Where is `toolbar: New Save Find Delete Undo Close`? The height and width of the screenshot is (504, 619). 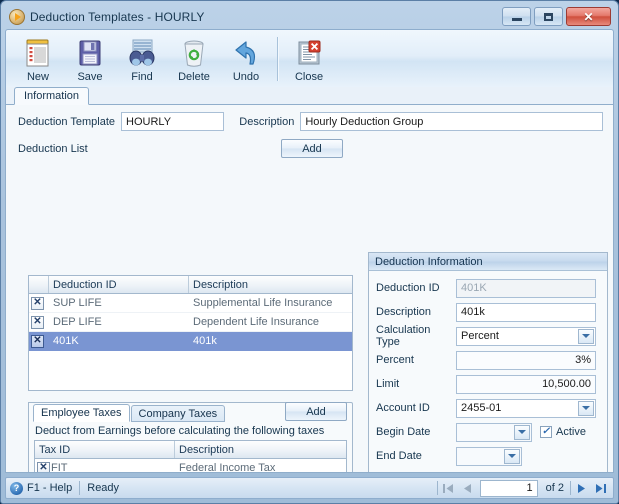 toolbar: New Save Find Delete Undo Close is located at coordinates (309, 58).